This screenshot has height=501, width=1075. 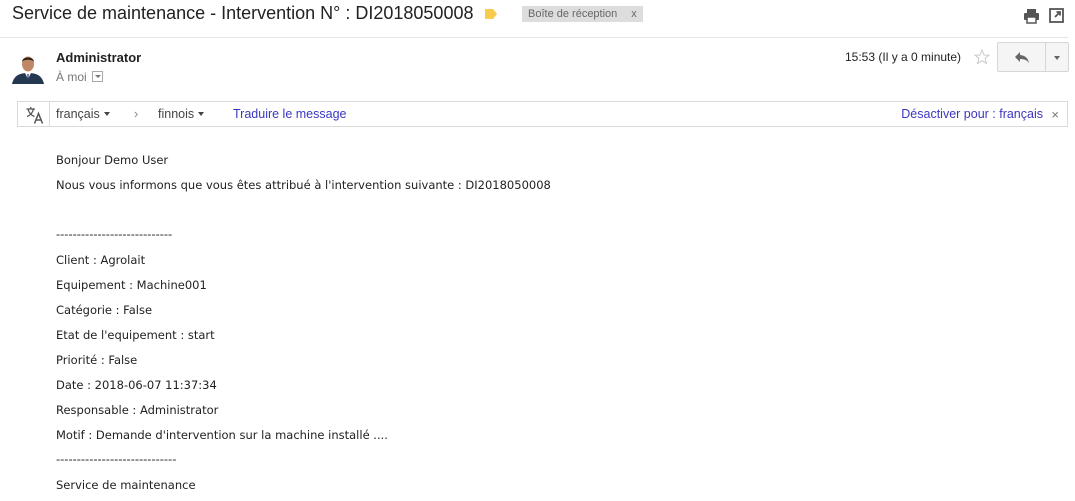 I want to click on translate-icon, so click(x=35, y=115).